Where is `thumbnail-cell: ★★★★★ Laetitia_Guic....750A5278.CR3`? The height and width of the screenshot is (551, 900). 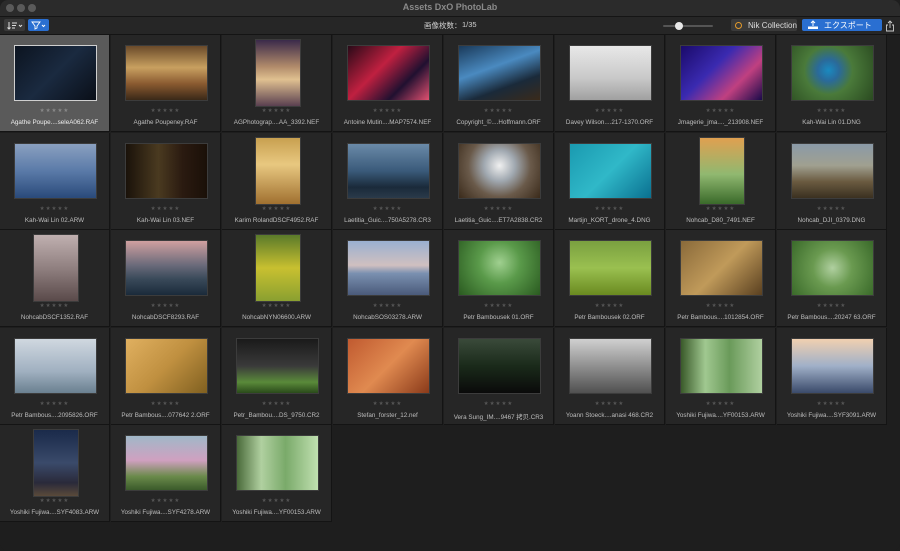
thumbnail-cell: ★★★★★ Laetitia_Guic....750A5278.CR3 is located at coordinates (388, 181).